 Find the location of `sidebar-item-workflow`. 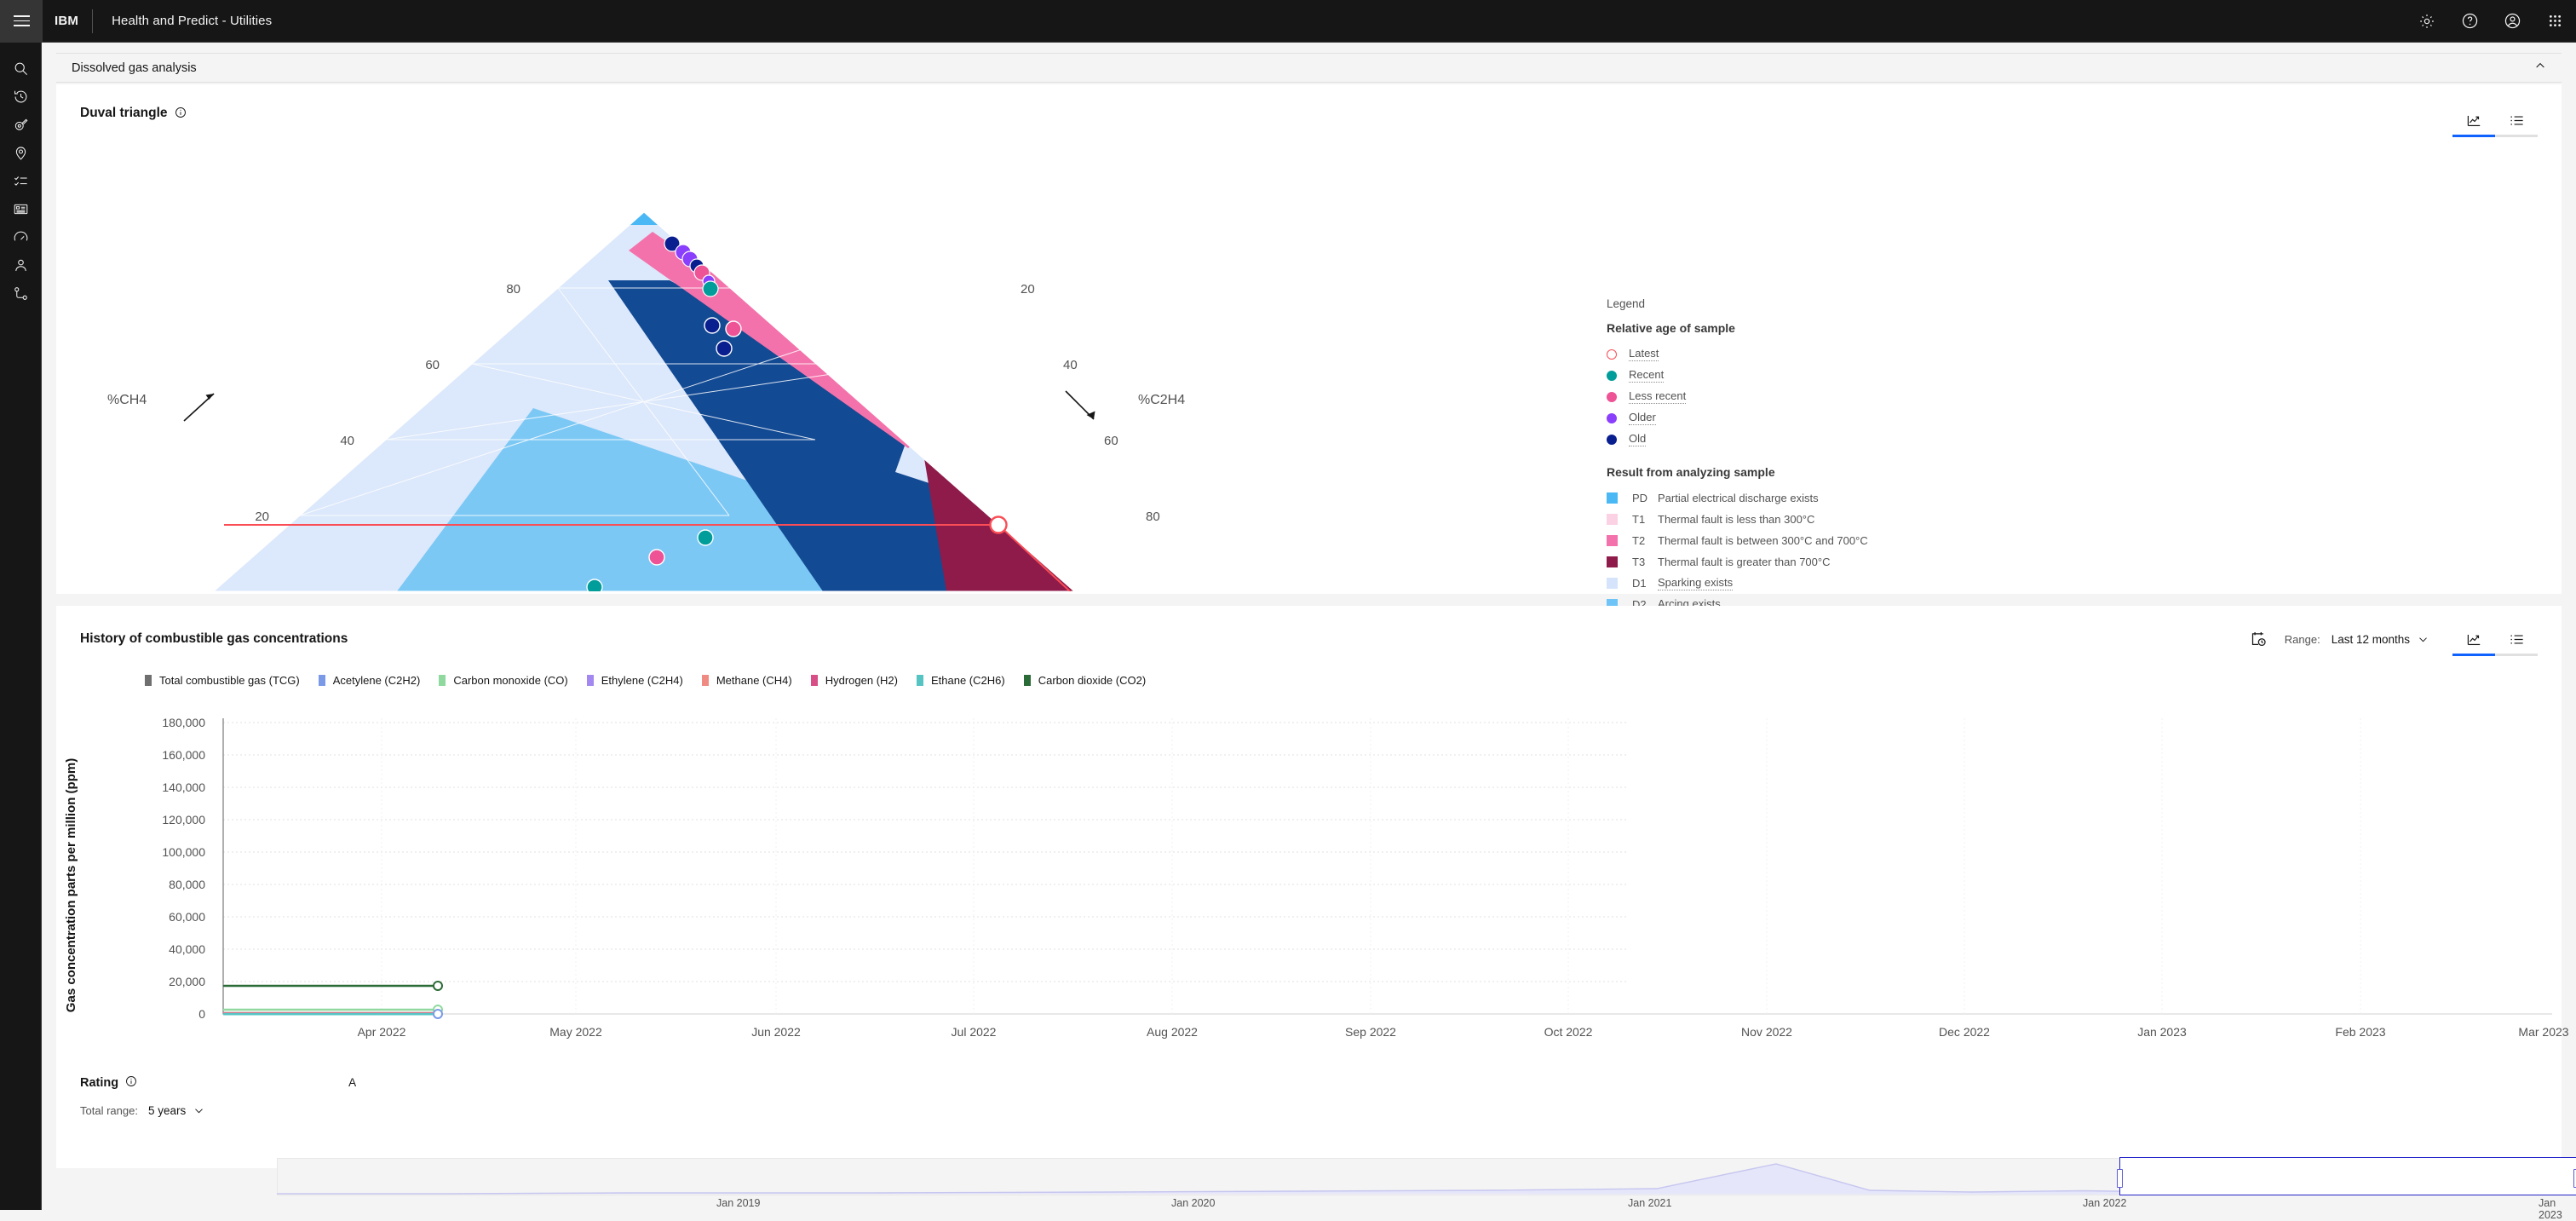

sidebar-item-workflow is located at coordinates (21, 293).